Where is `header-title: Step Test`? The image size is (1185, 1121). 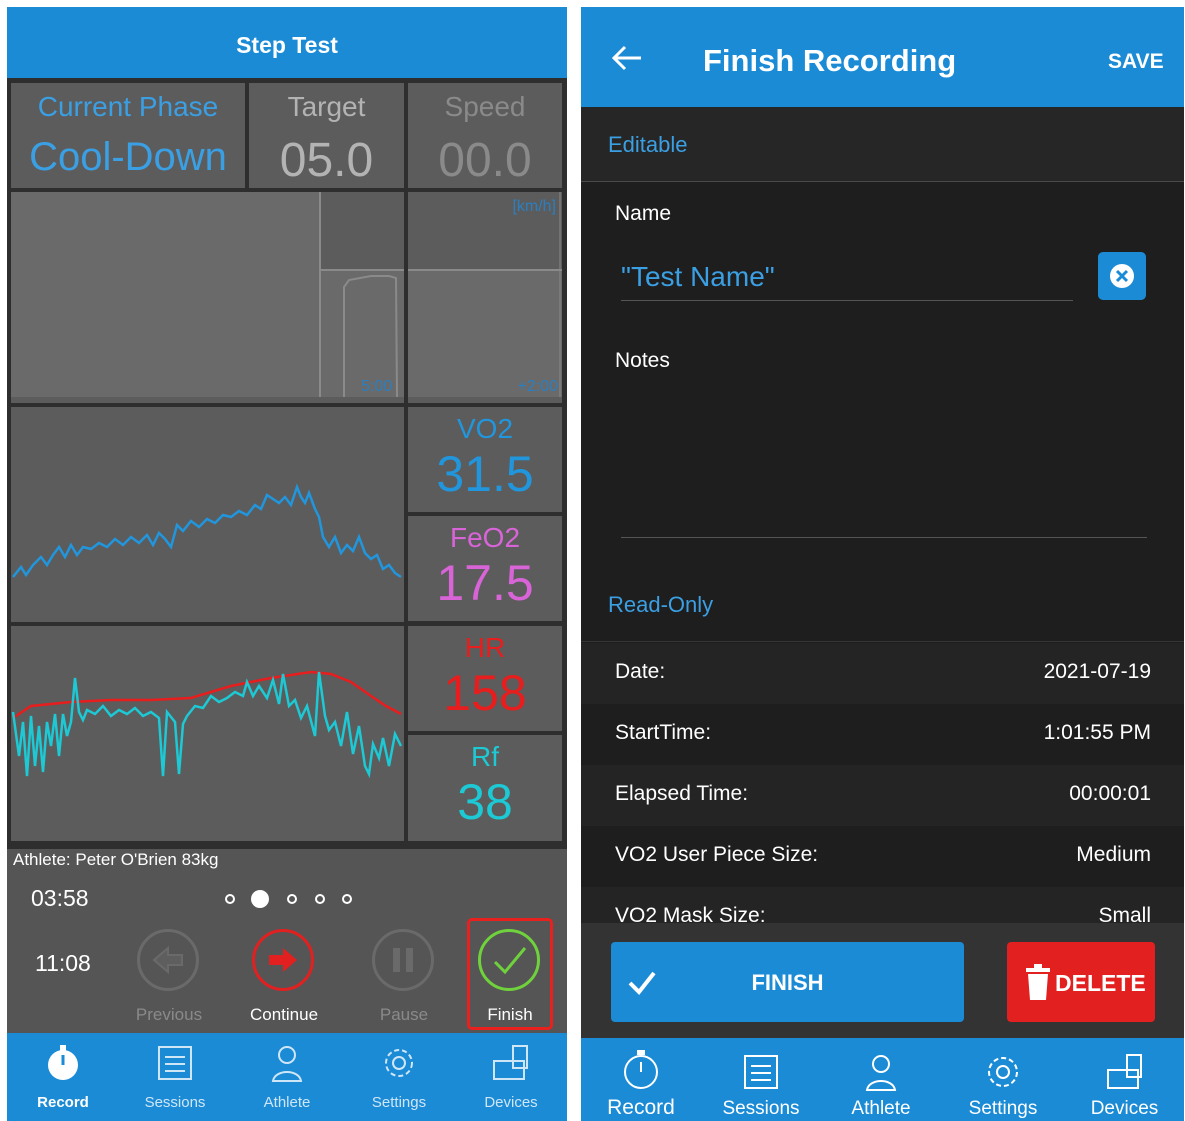
header-title: Step Test is located at coordinates (287, 42).